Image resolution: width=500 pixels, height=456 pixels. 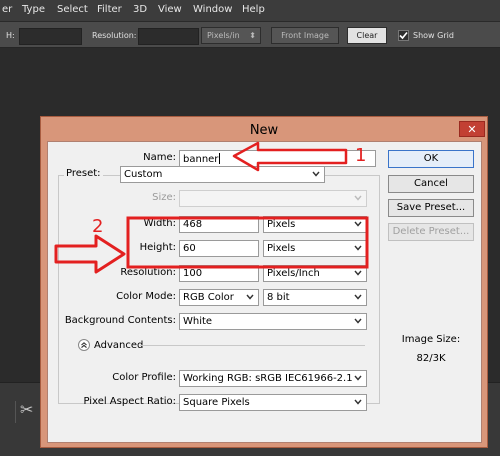 What do you see at coordinates (146, 296) in the screenshot?
I see `color-mode-label: Color Mode:` at bounding box center [146, 296].